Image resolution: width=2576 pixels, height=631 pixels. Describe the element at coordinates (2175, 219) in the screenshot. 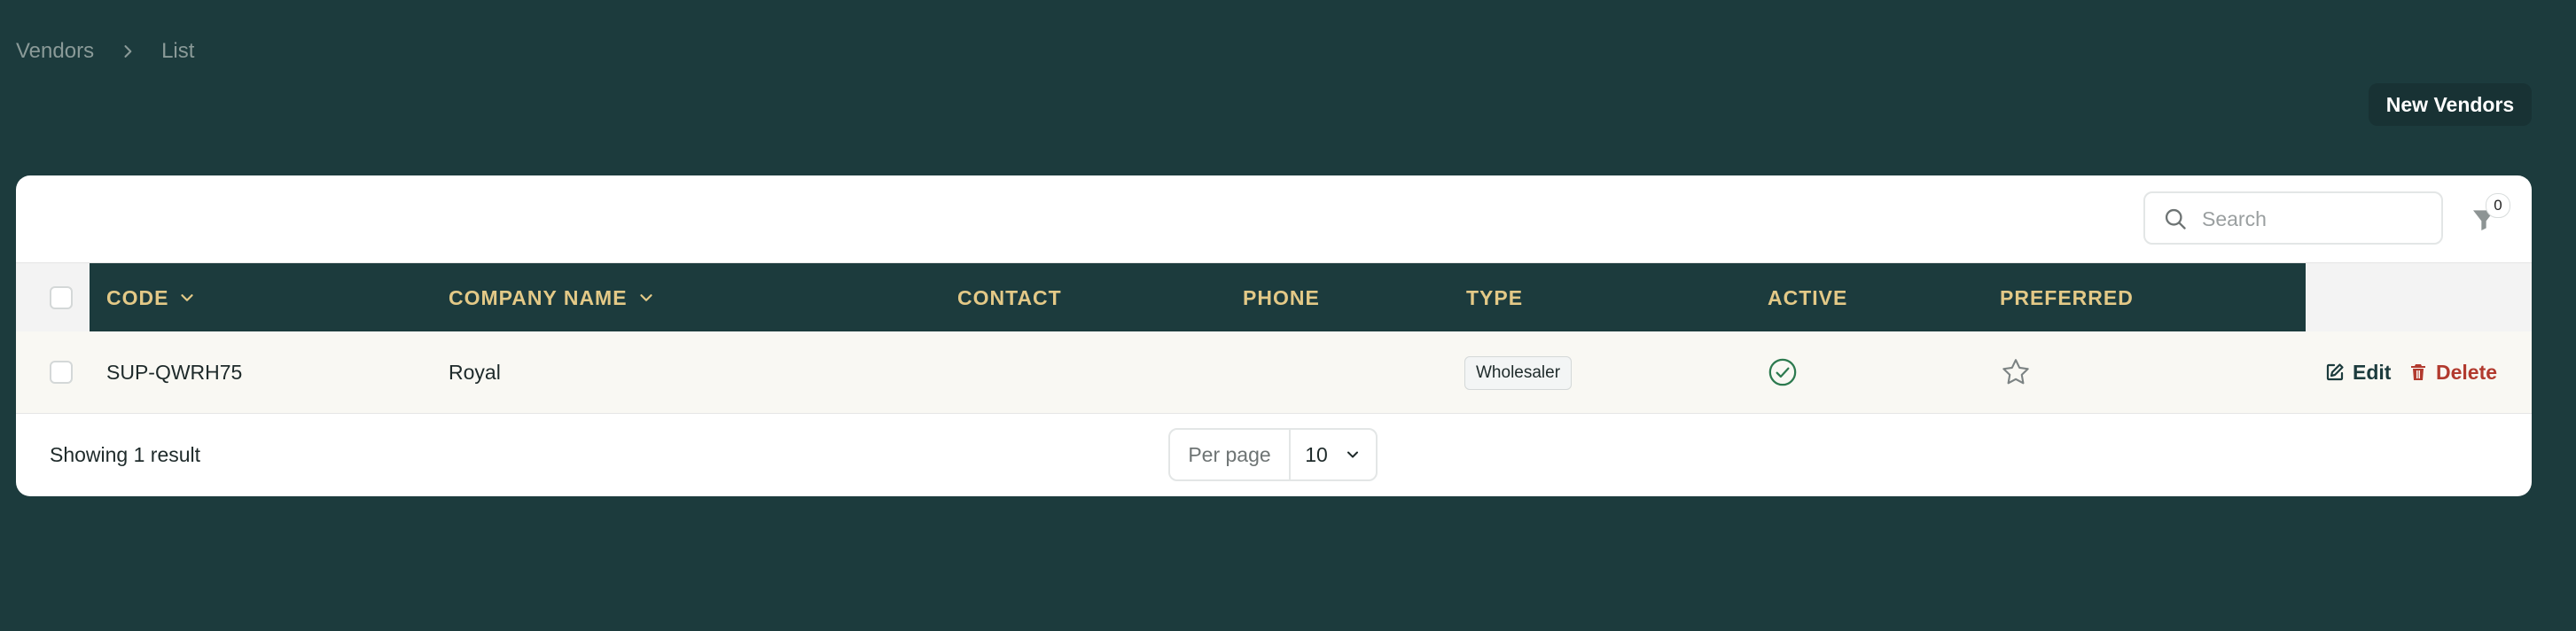

I see `search-icon` at that location.